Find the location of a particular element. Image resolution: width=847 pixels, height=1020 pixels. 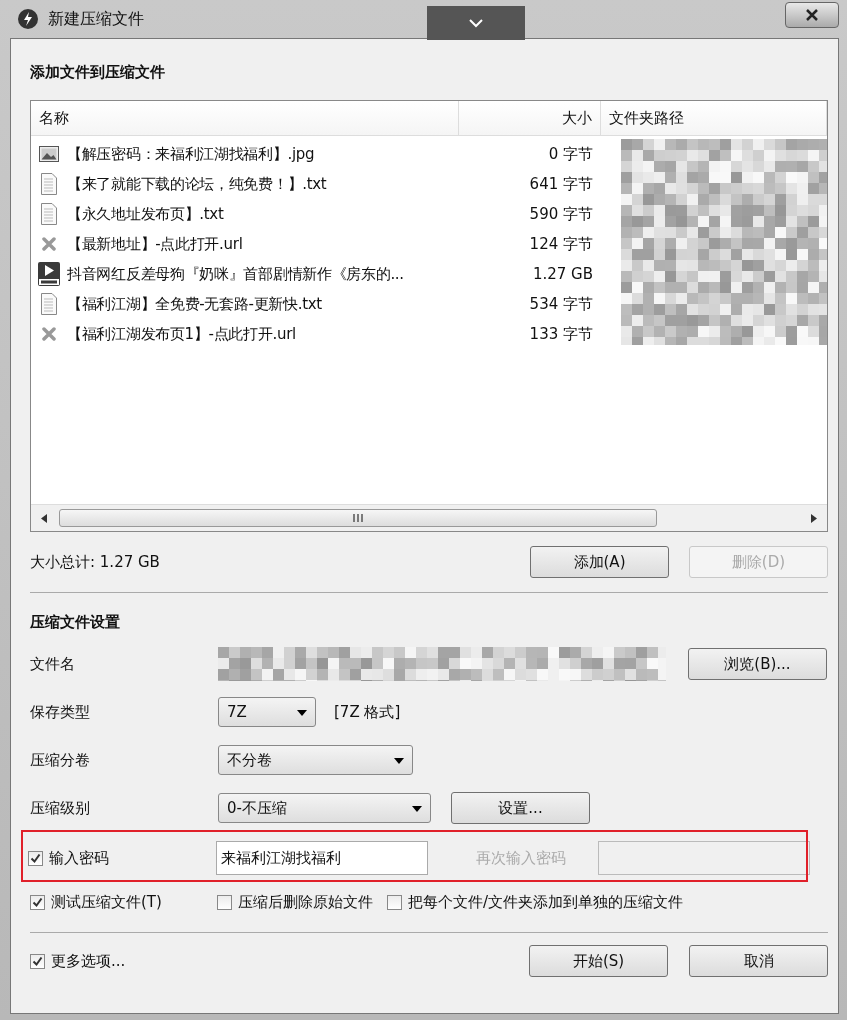

column-header: 名称 is located at coordinates (245, 118).